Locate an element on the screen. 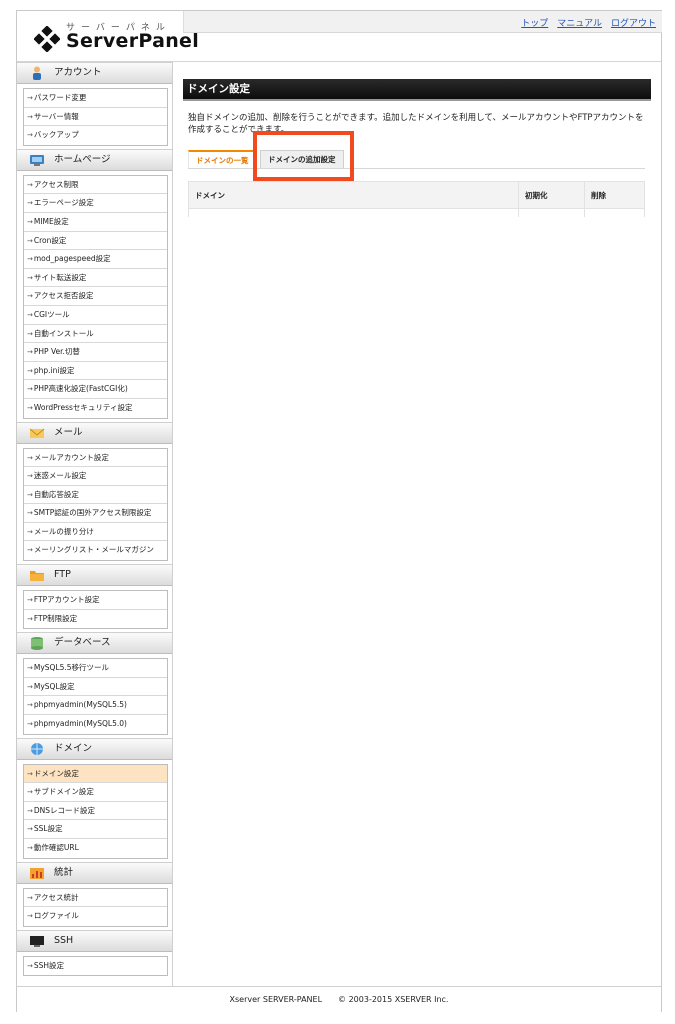 This screenshot has width=675, height=1024. terminal-icon is located at coordinates (37, 941).